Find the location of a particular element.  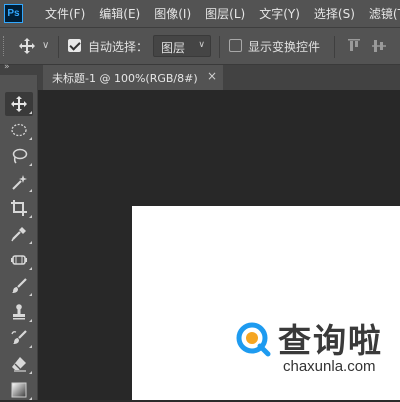

brush-tool is located at coordinates (19, 286).